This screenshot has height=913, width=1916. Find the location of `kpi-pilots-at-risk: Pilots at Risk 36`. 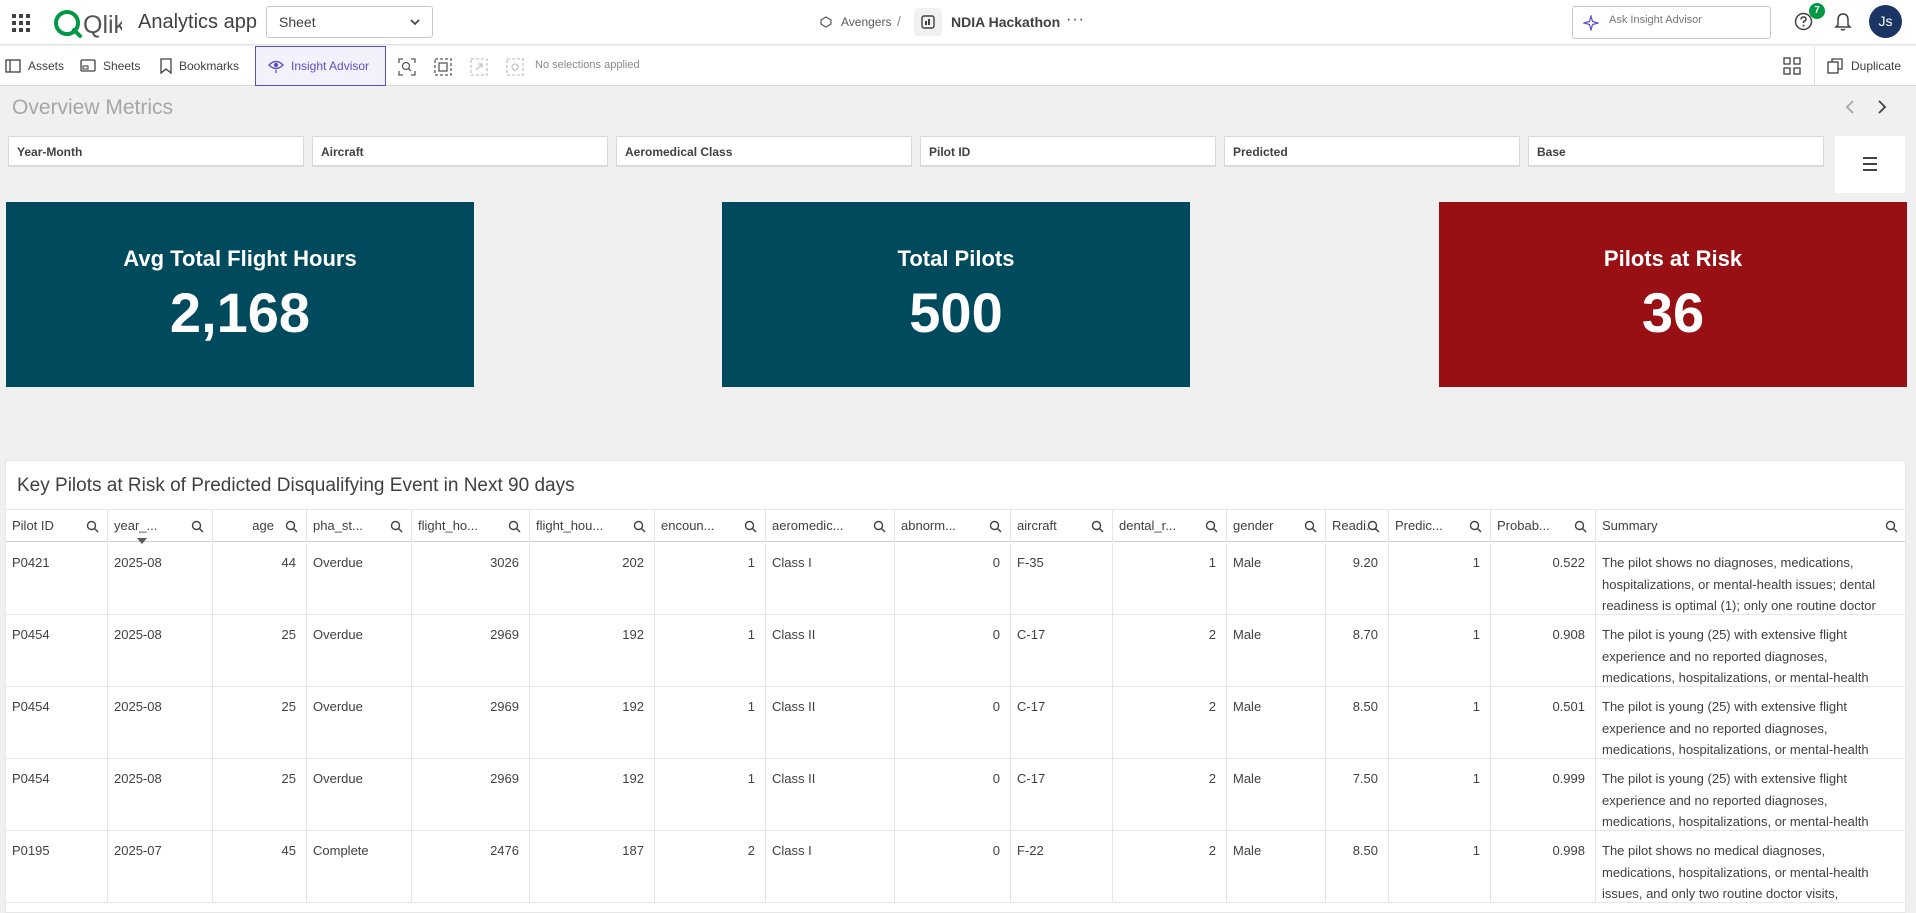

kpi-pilots-at-risk: Pilots at Risk 36 is located at coordinates (1673, 294).